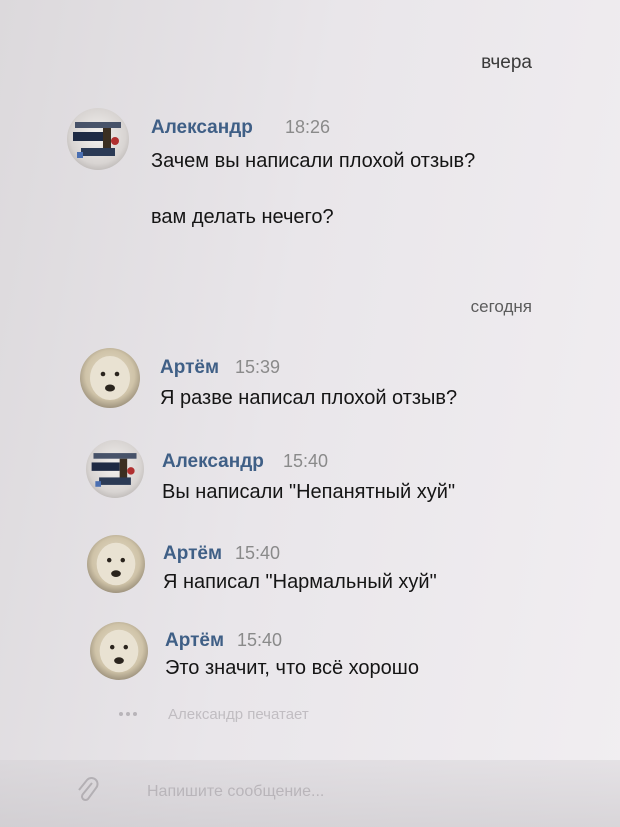  I want to click on message-input, so click(322, 792).